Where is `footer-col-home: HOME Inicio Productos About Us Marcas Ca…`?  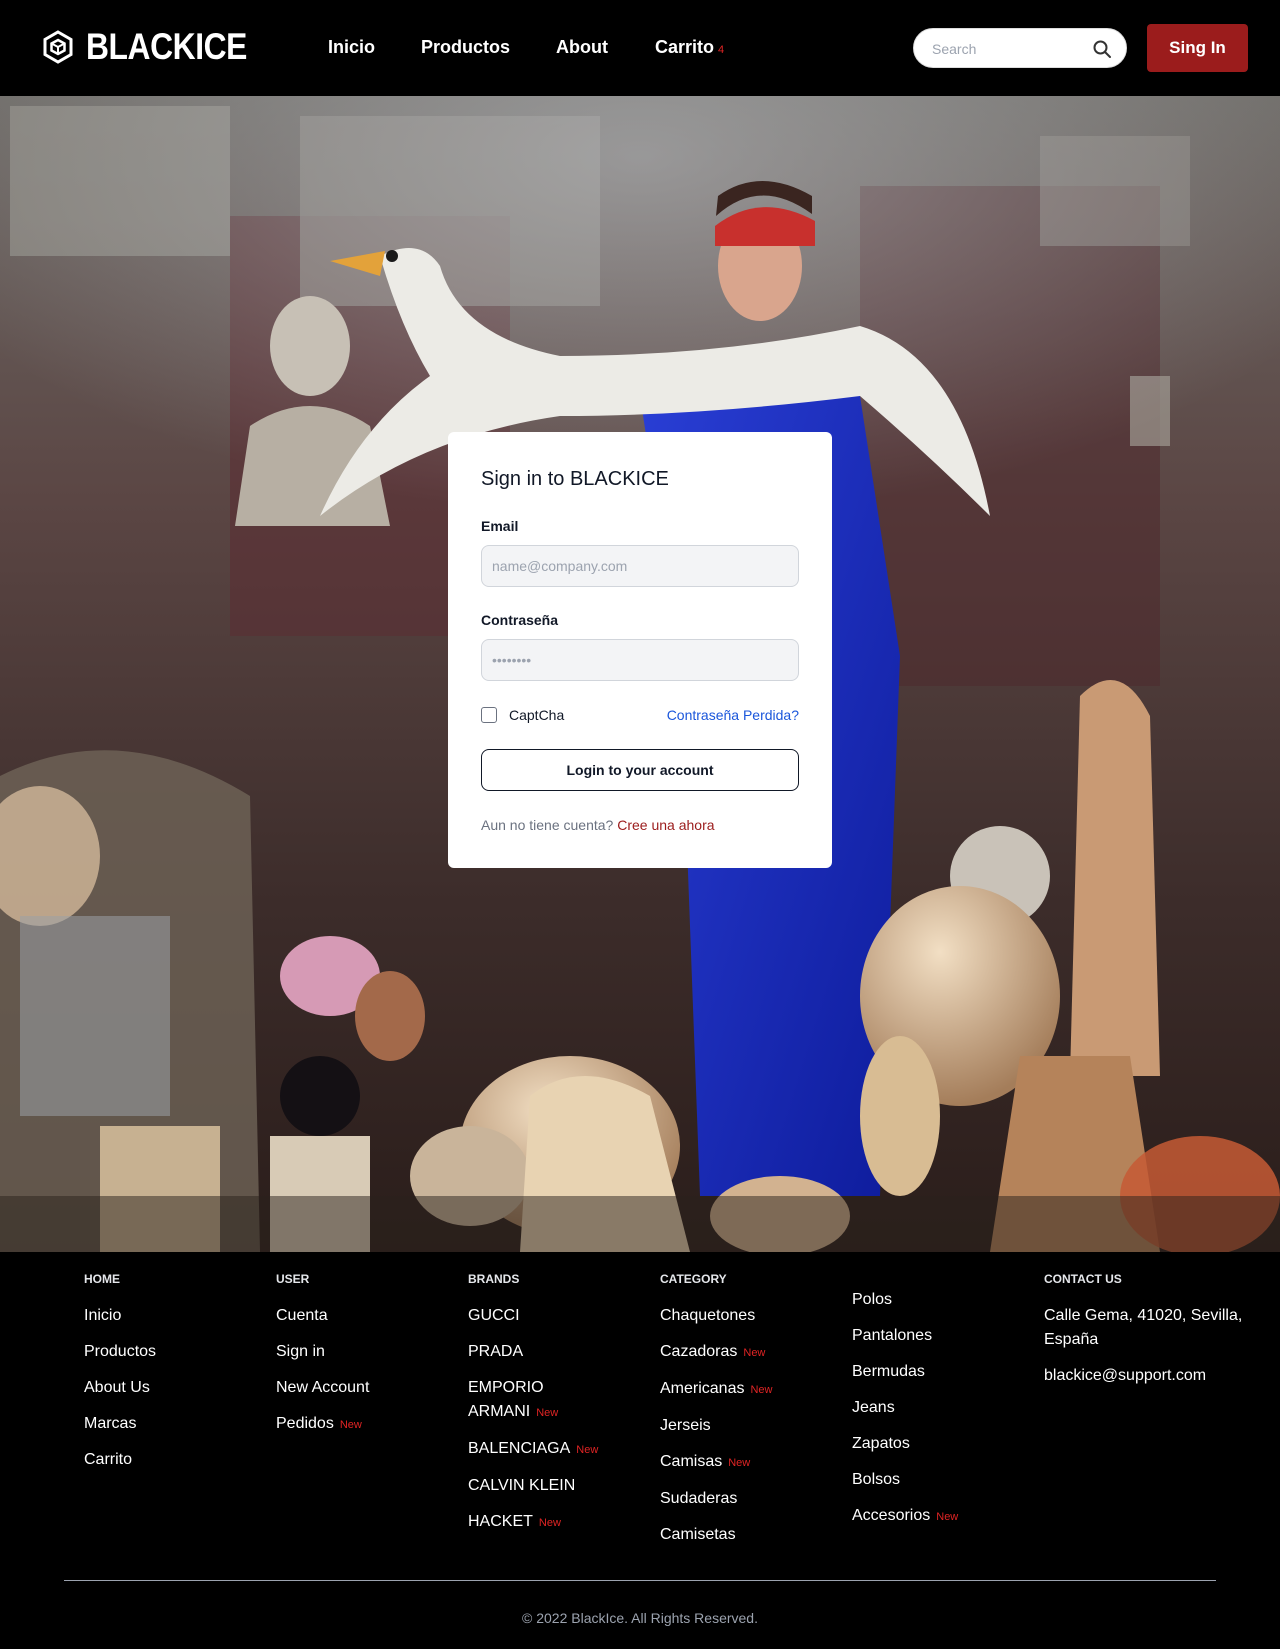
footer-col-home: HOME Inicio Productos About Us Marcas Ca… is located at coordinates (120, 1378).